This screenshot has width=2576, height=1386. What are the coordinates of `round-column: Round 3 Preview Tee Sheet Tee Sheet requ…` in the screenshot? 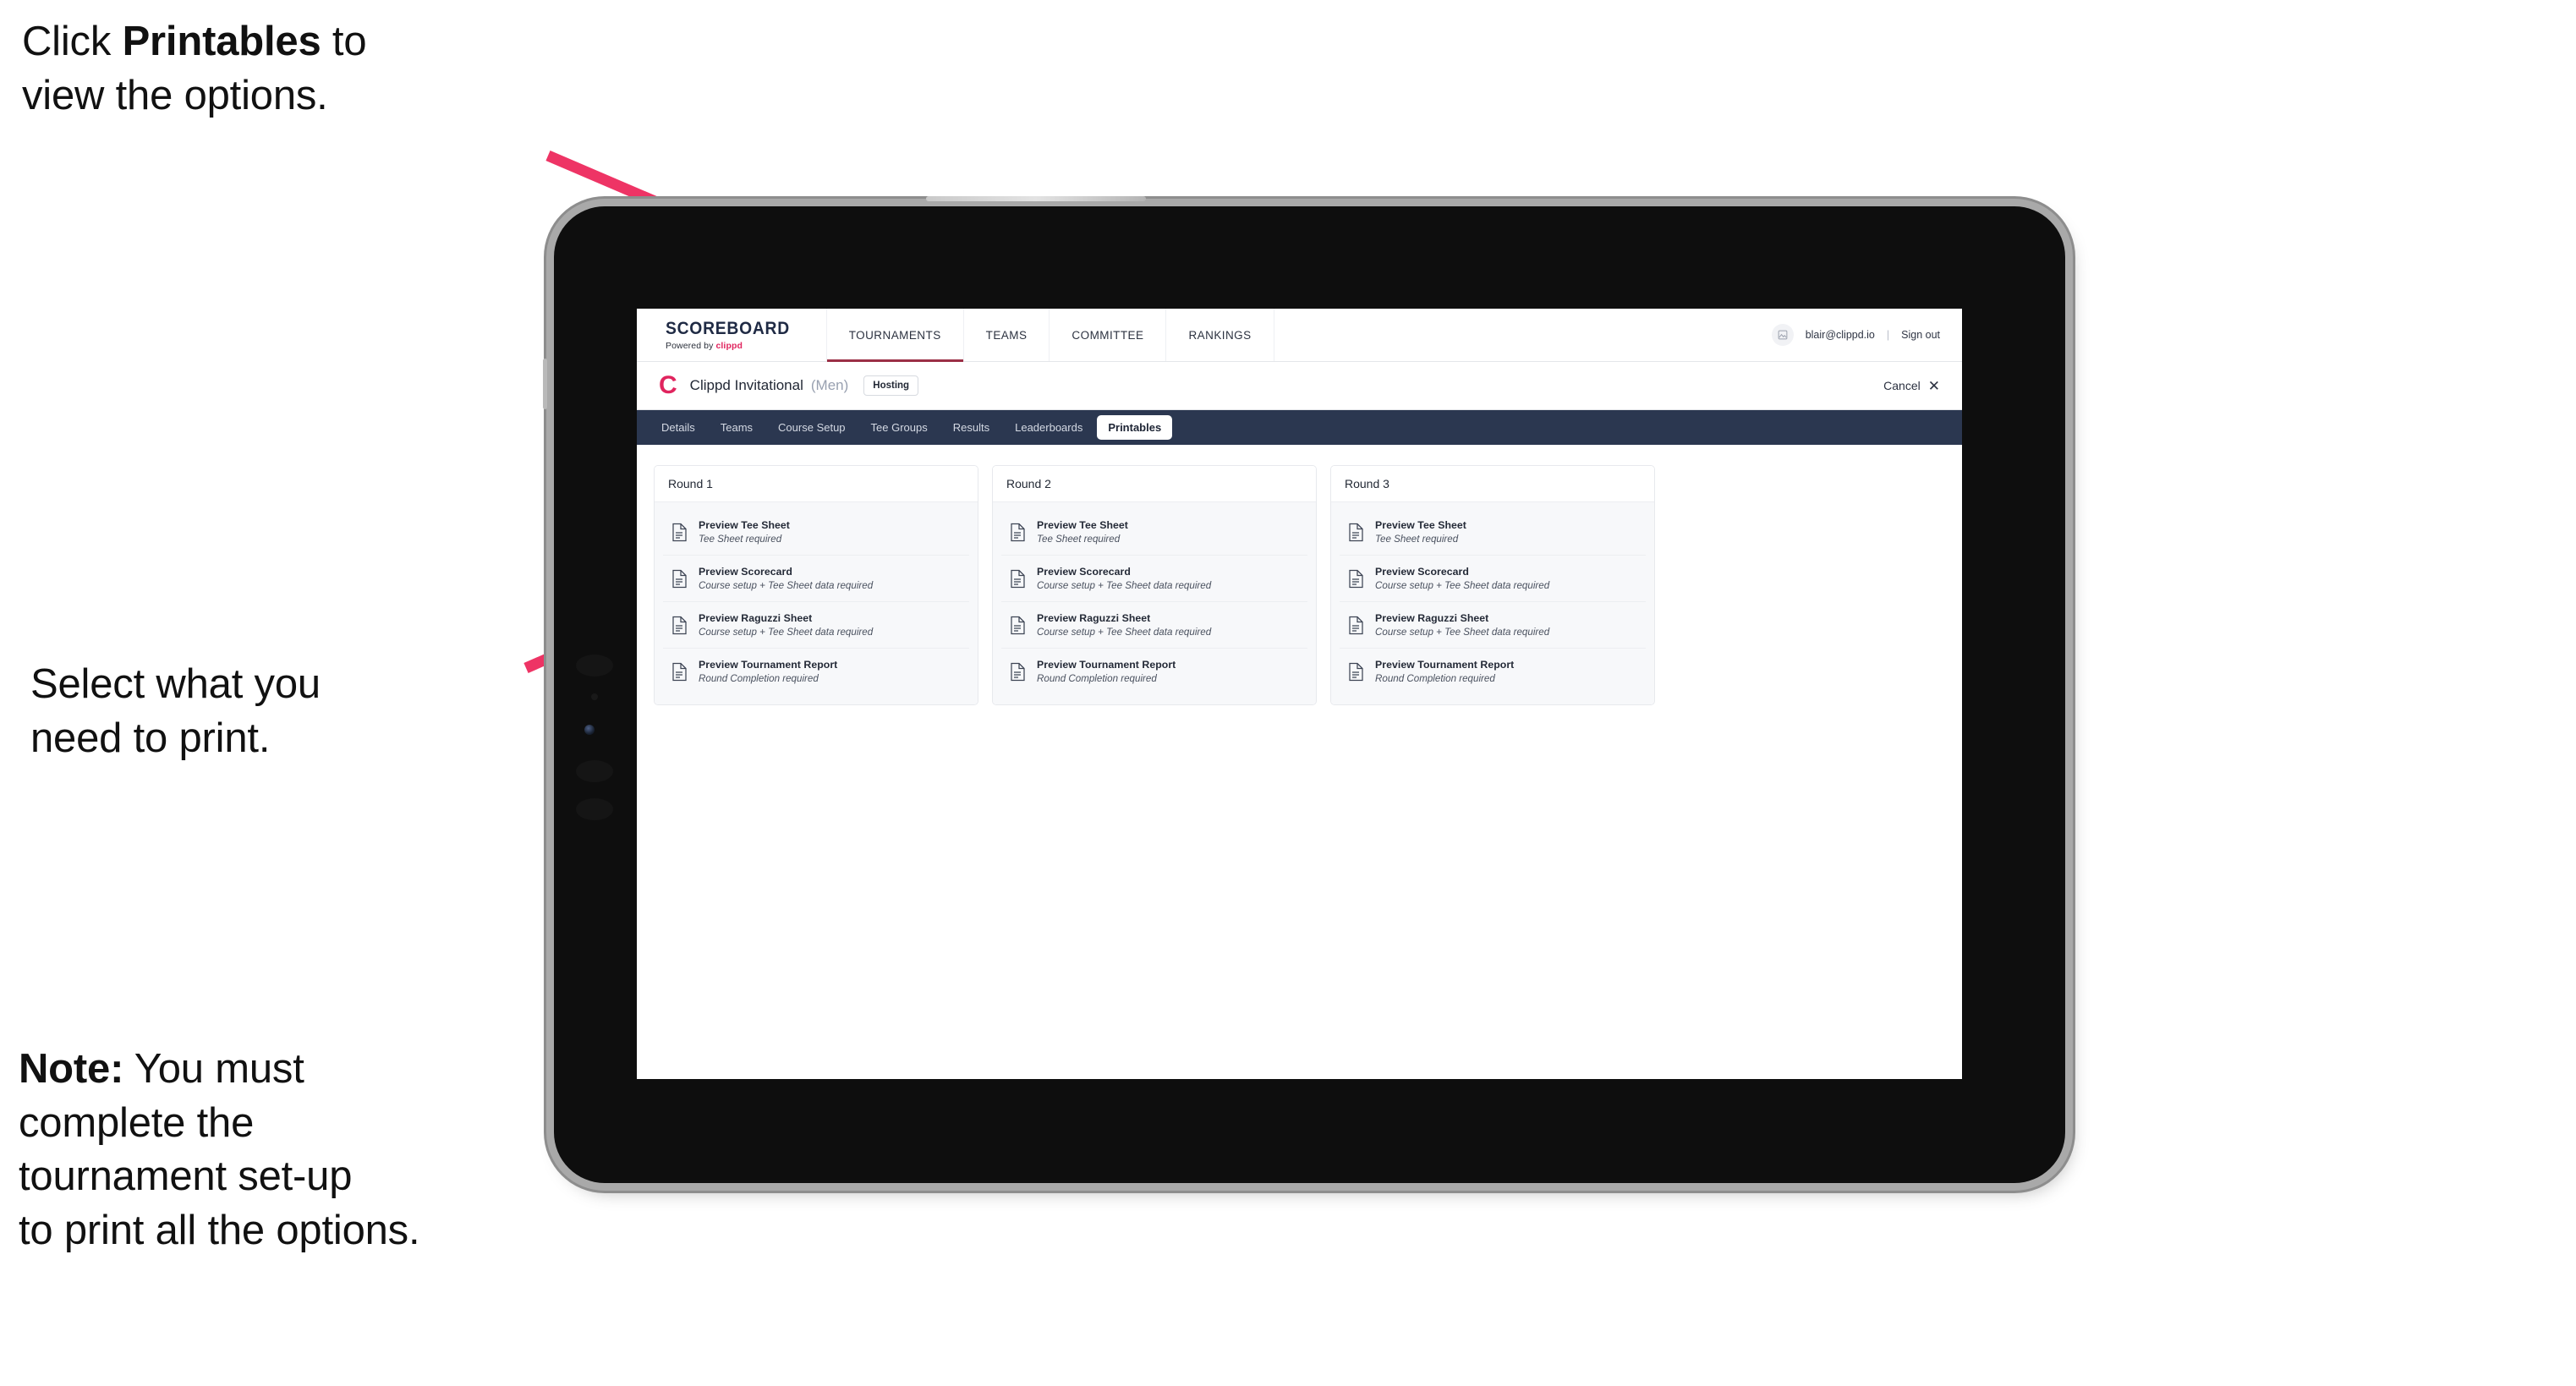 It's located at (1492, 585).